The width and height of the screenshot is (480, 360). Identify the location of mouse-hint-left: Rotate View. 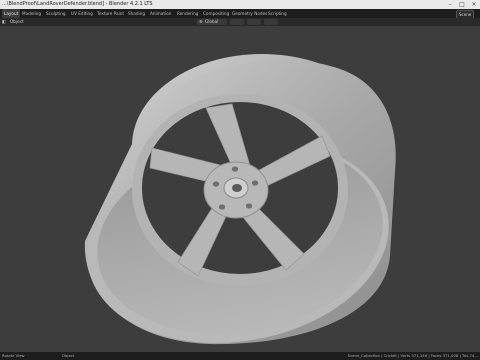
(13, 355).